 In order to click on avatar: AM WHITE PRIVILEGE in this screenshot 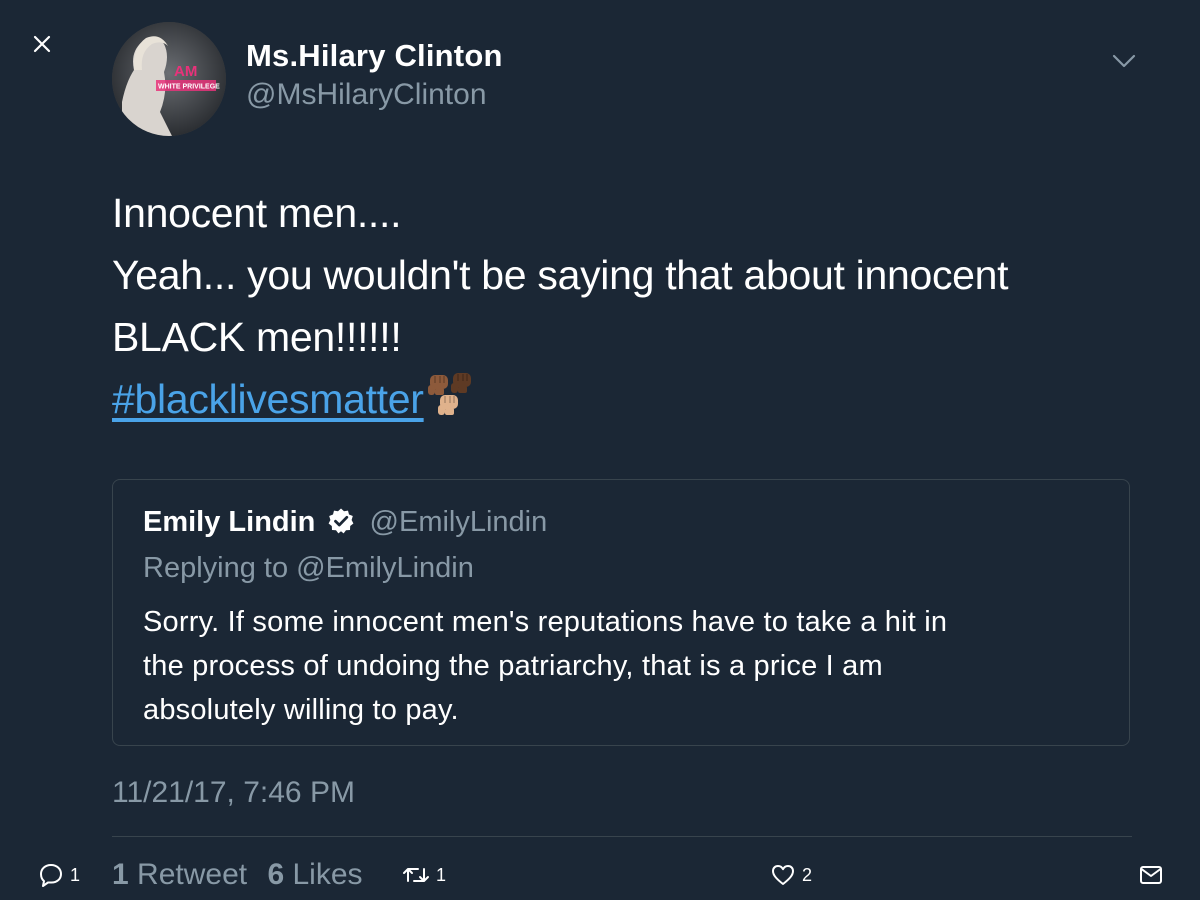, I will do `click(169, 79)`.